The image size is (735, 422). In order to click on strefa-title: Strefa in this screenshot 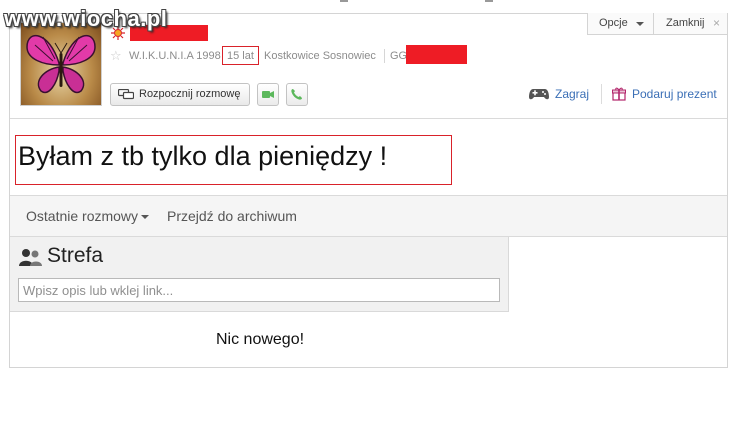, I will do `click(75, 255)`.